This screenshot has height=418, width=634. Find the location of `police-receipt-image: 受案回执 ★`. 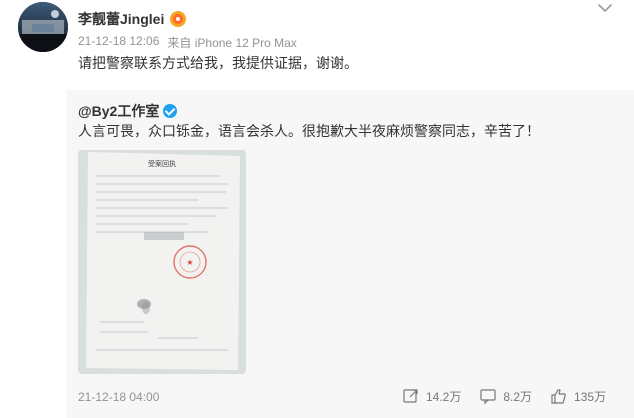

police-receipt-image: 受案回执 ★ is located at coordinates (162, 262).